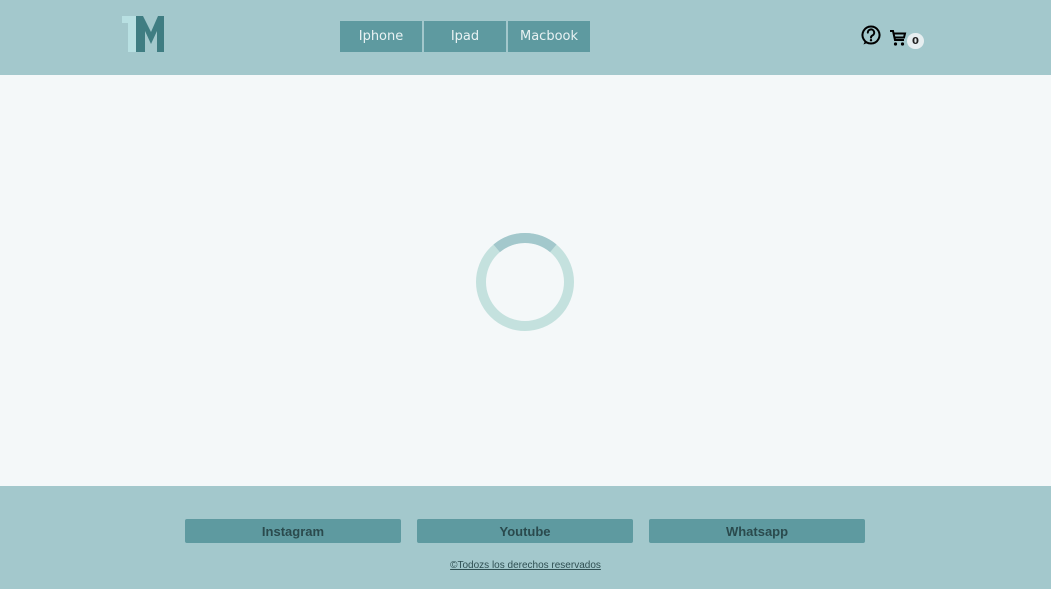 This screenshot has height=589, width=1051. Describe the element at coordinates (525, 531) in the screenshot. I see `youtube-button: Youtube` at that location.